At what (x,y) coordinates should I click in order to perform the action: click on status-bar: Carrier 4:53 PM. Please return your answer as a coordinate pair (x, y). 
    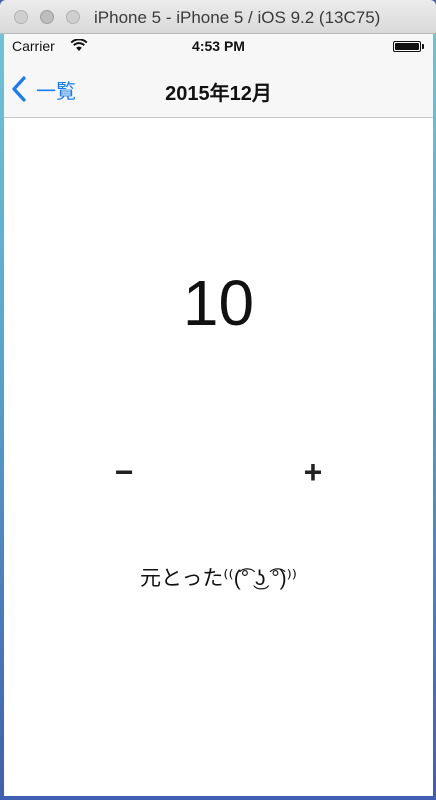
    Looking at the image, I should click on (218, 46).